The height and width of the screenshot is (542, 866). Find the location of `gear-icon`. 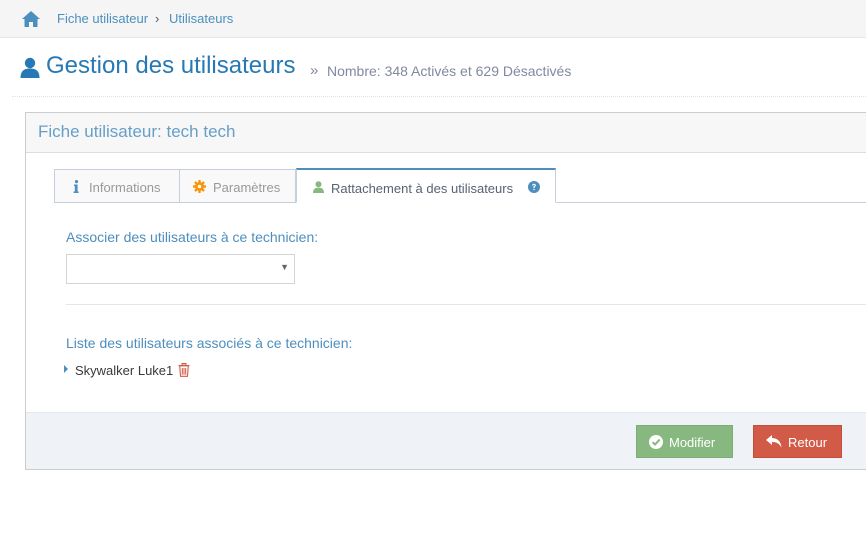

gear-icon is located at coordinates (199, 186).